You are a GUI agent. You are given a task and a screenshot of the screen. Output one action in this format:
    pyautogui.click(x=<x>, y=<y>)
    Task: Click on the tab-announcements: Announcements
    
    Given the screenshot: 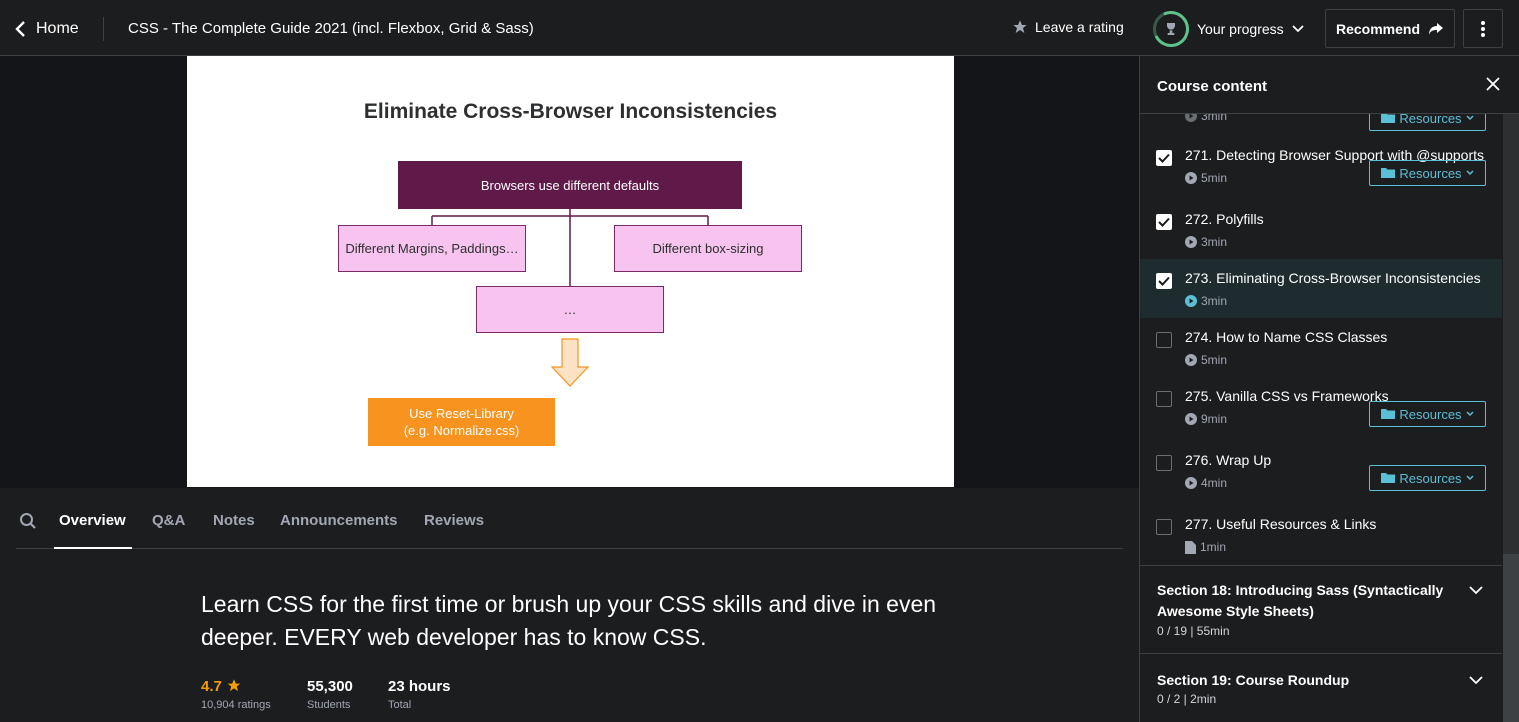 What is the action you would take?
    pyautogui.click(x=339, y=520)
    